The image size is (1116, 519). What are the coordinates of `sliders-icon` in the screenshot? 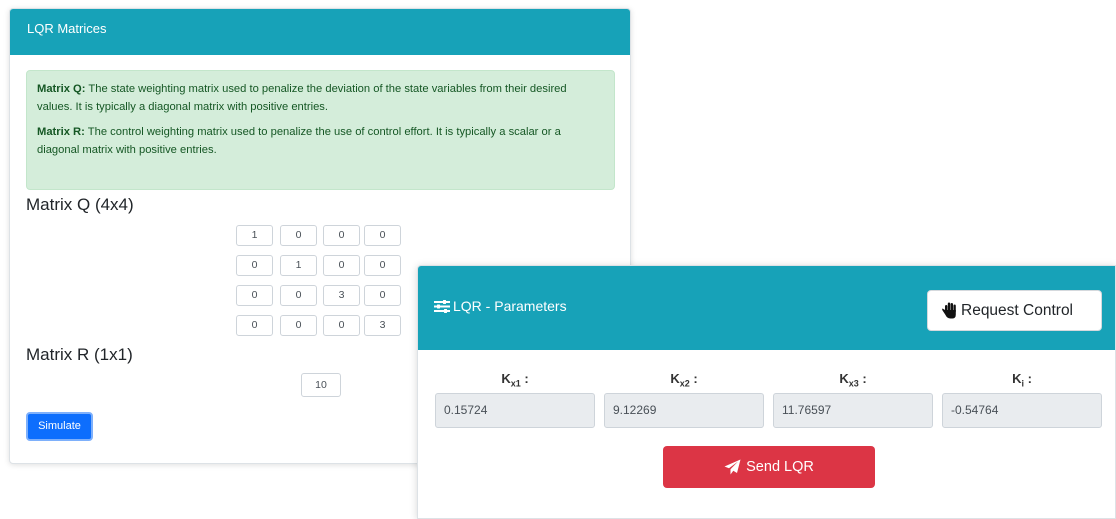 It's located at (442, 306).